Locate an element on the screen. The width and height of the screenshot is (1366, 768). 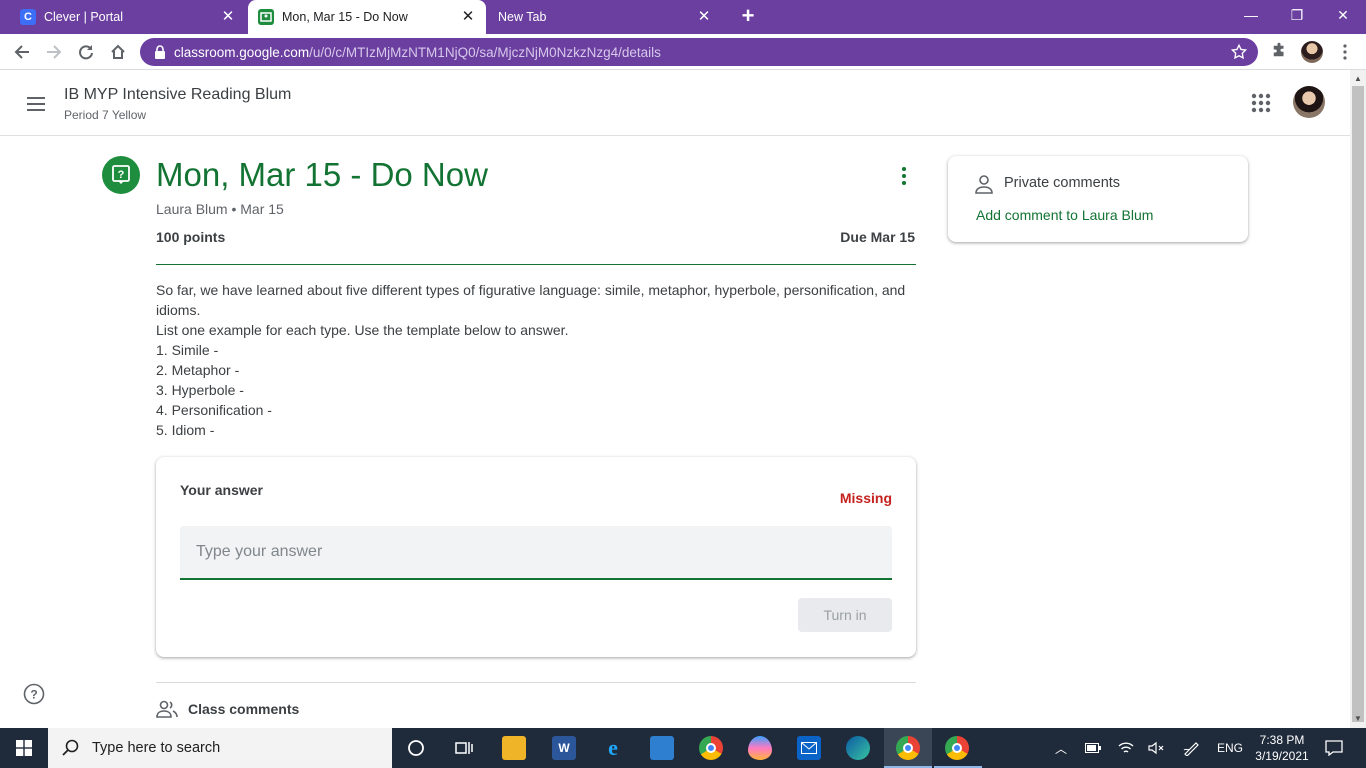
classroom-favicon-icon is located at coordinates (266, 17).